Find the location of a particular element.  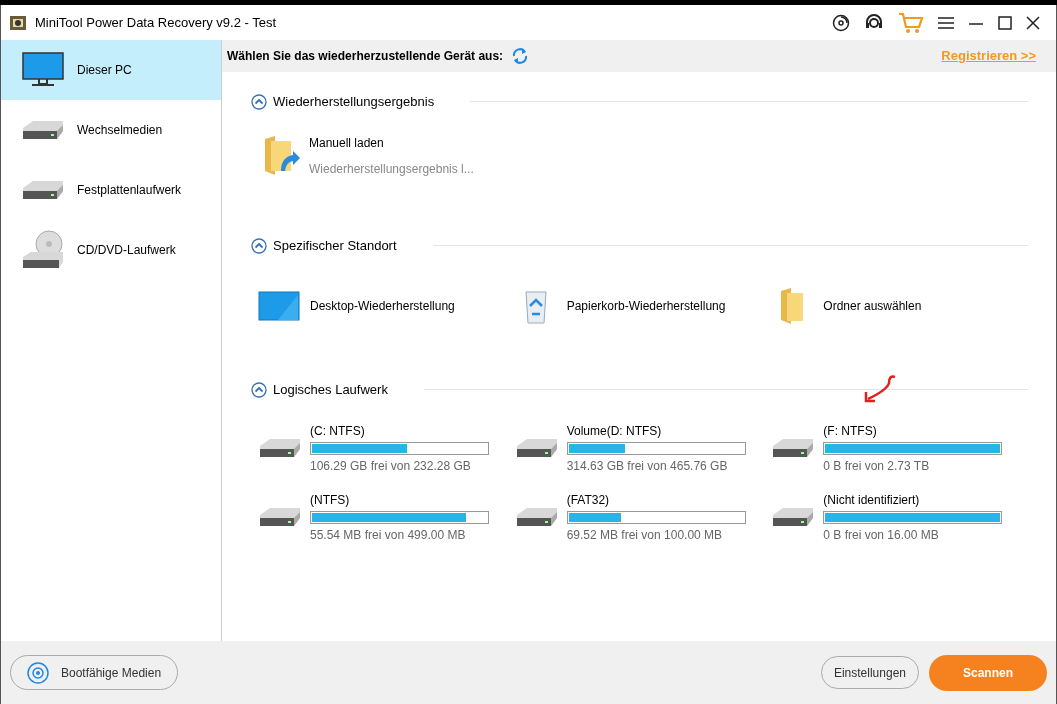

drive-label: (FAT32) is located at coordinates (656, 499).